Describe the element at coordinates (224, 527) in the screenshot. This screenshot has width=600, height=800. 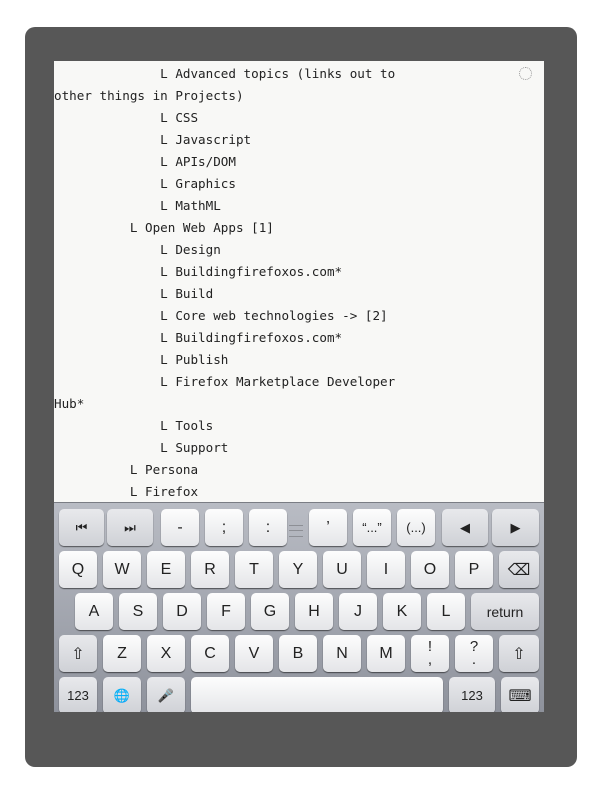
I see `semicolon-key: ;` at that location.